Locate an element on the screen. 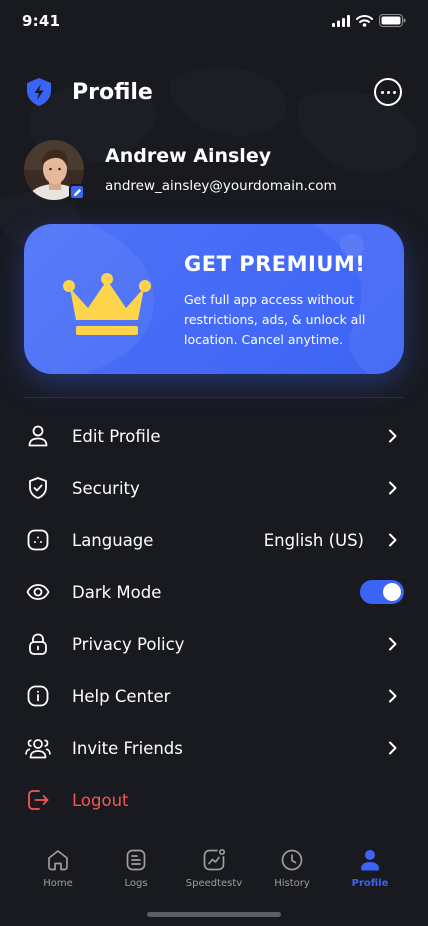 The width and height of the screenshot is (428, 926). menu-item-help-center: Help Center is located at coordinates (214, 696).